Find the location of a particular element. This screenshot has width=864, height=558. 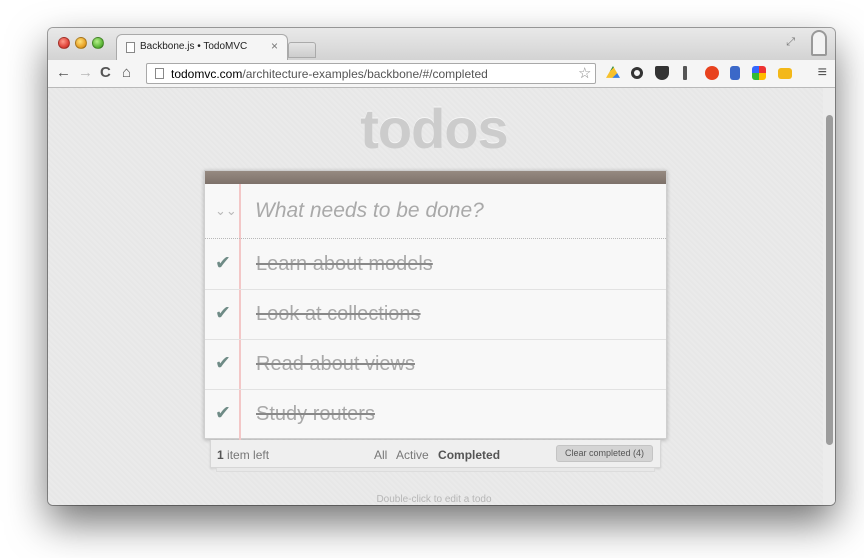

forward-button: → is located at coordinates (85, 73).